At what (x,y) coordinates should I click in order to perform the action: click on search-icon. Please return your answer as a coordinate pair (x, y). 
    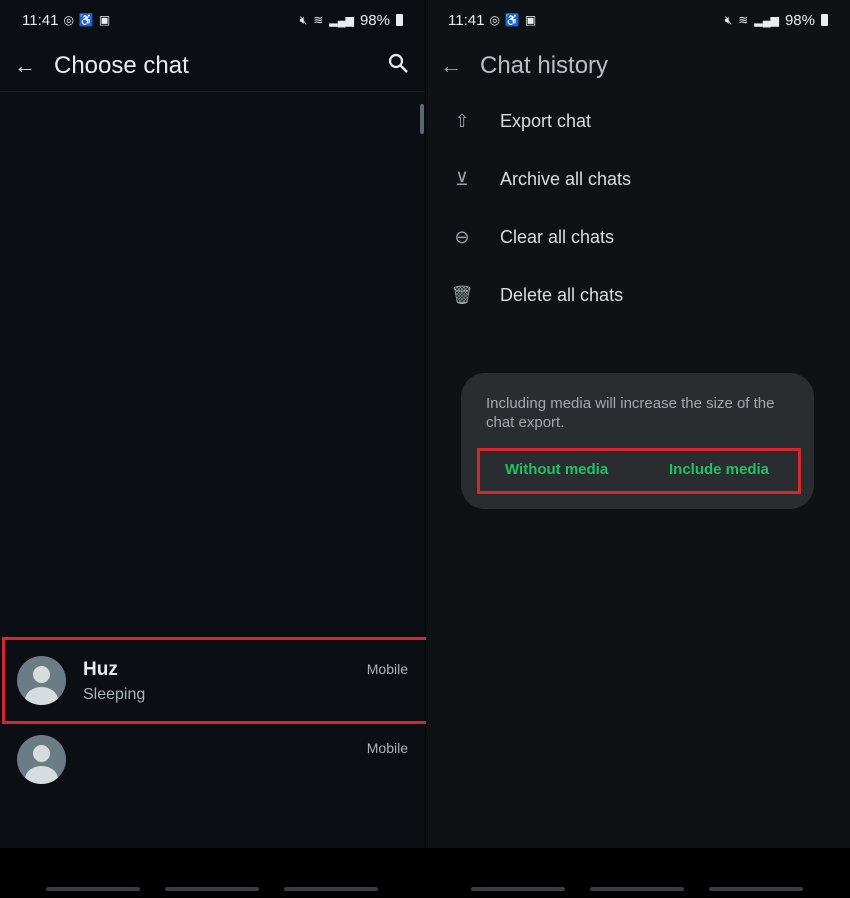
    Looking at the image, I should click on (398, 63).